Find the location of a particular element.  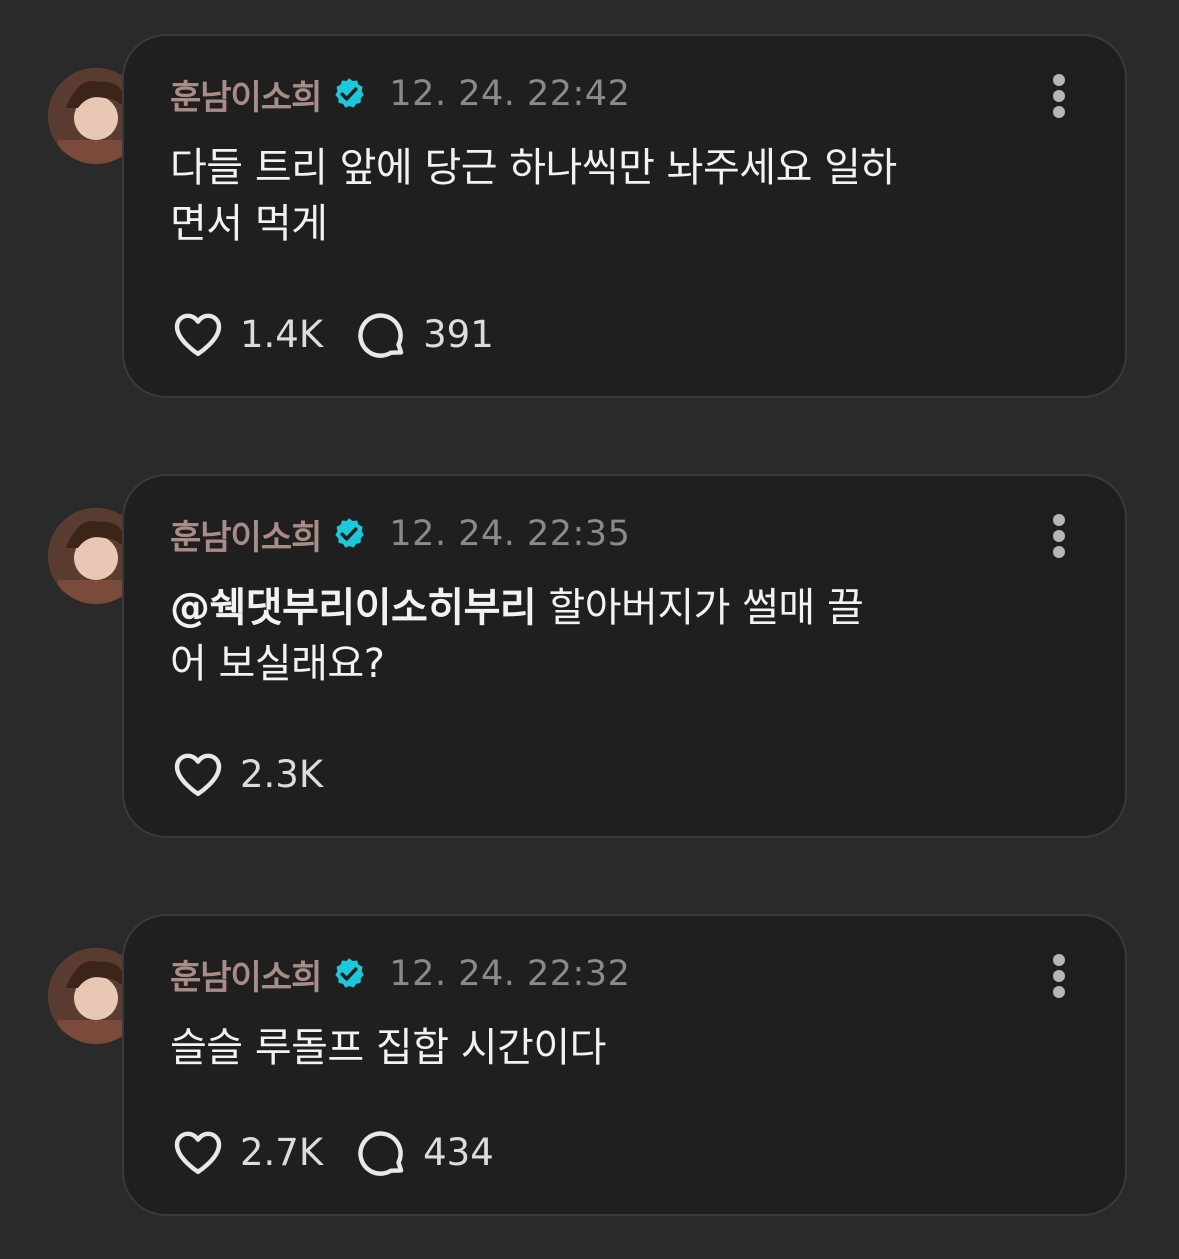

post-header: 훈남이소희 12. 24. 22:42 is located at coordinates (400, 94).